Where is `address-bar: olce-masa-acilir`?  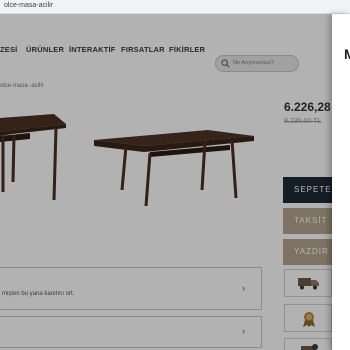 address-bar: olce-masa-acilir is located at coordinates (175, 7).